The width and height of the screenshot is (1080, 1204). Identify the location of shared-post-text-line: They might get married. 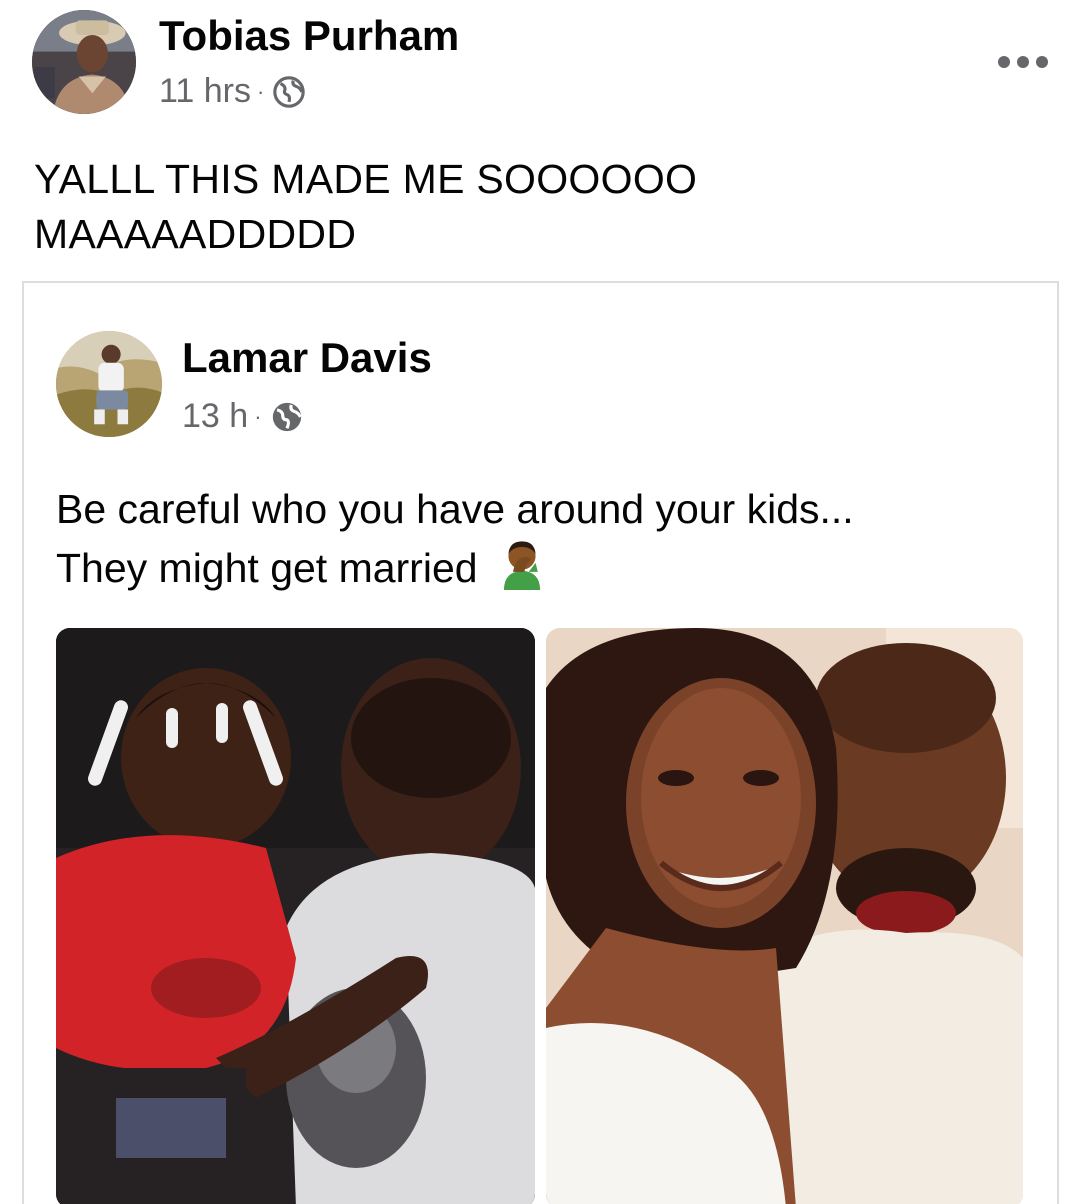
(267, 568).